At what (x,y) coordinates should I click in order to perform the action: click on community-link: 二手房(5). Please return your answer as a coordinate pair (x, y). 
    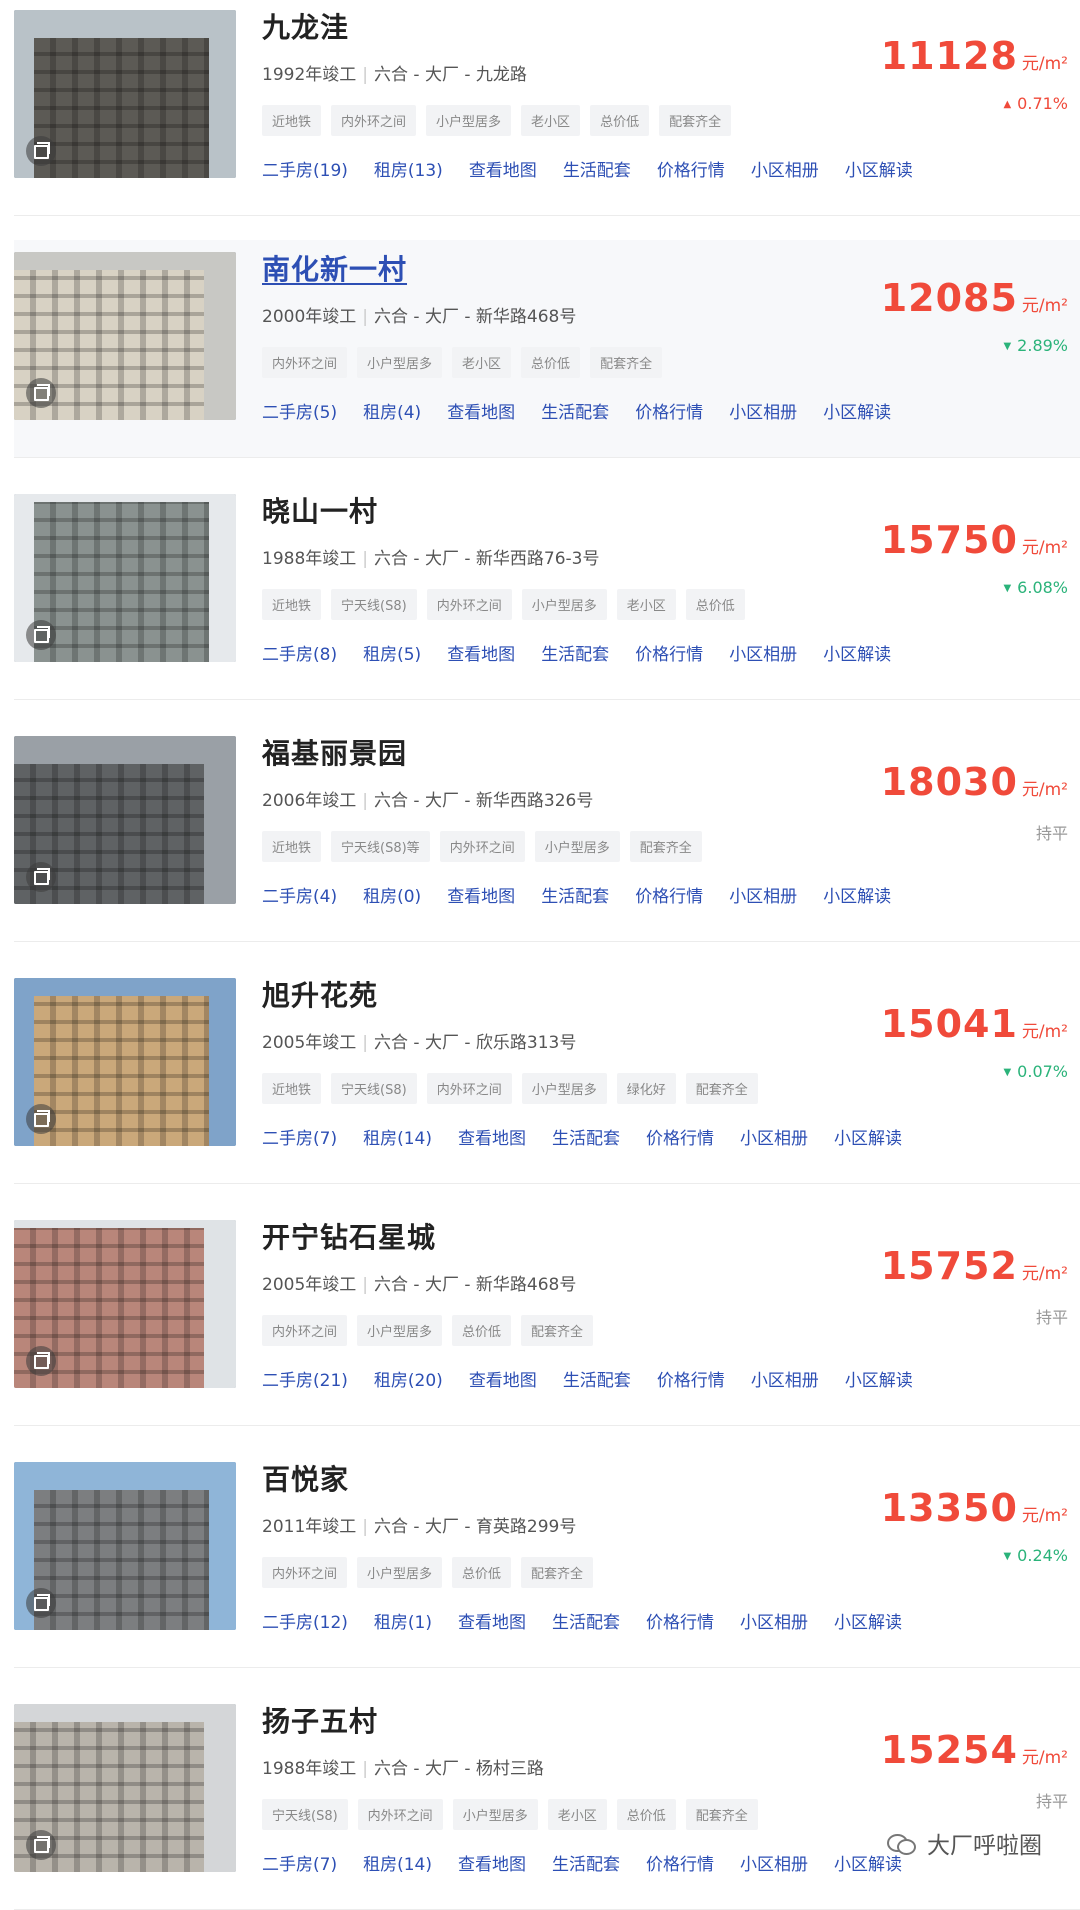
    Looking at the image, I should click on (299, 410).